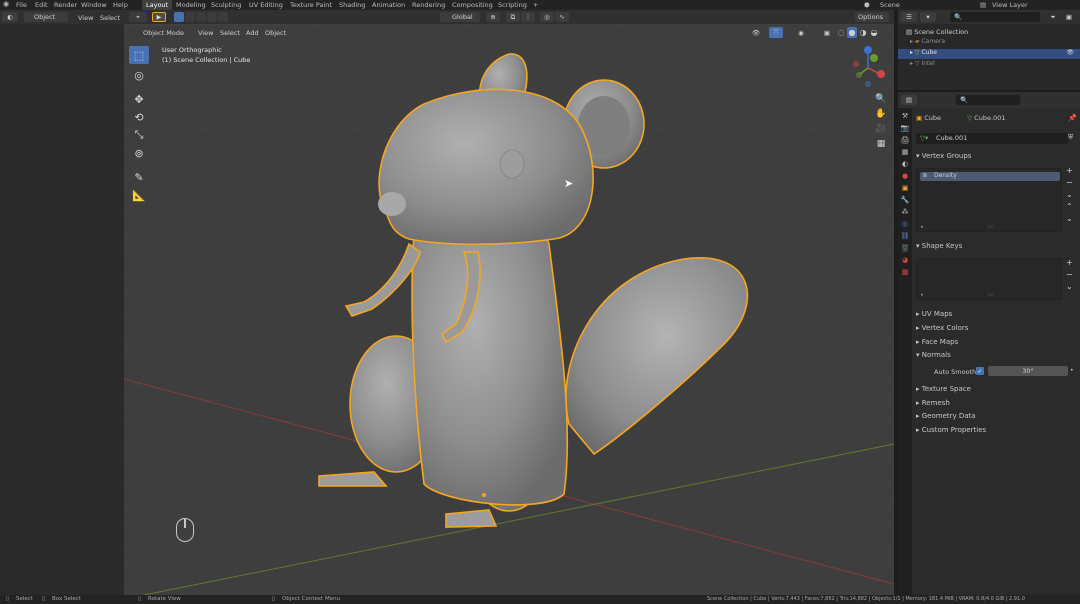  I want to click on data-tab-icon: ▽, so click(905, 248).